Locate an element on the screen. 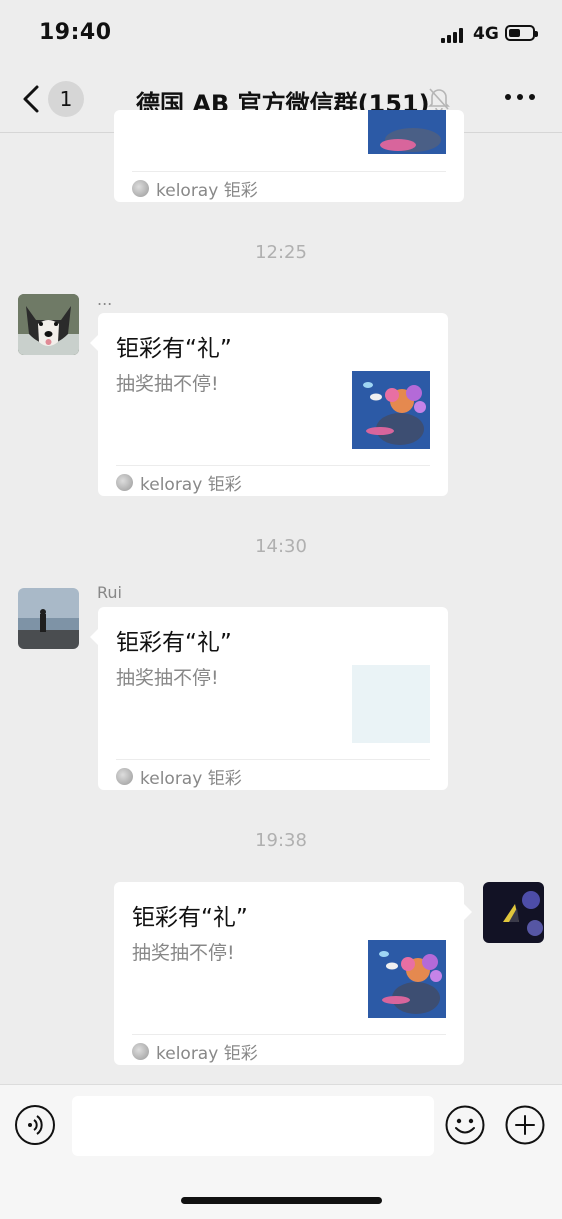 This screenshot has width=562, height=1219. battery-icon is located at coordinates (521, 33).